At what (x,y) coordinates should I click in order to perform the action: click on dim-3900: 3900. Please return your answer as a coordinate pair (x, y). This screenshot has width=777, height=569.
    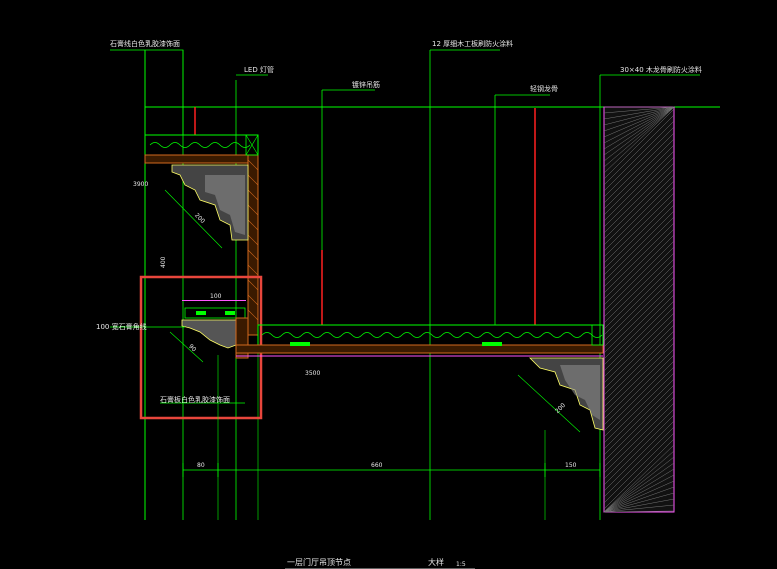
    Looking at the image, I should click on (141, 184).